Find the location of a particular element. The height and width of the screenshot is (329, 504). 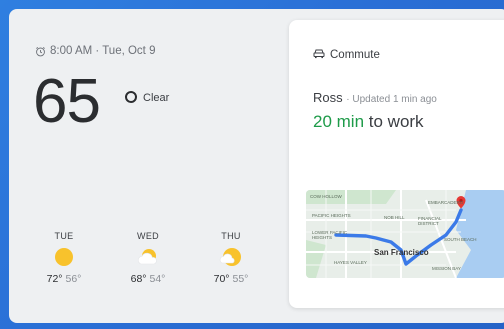

partly-cloudy-icon is located at coordinates (148, 257).